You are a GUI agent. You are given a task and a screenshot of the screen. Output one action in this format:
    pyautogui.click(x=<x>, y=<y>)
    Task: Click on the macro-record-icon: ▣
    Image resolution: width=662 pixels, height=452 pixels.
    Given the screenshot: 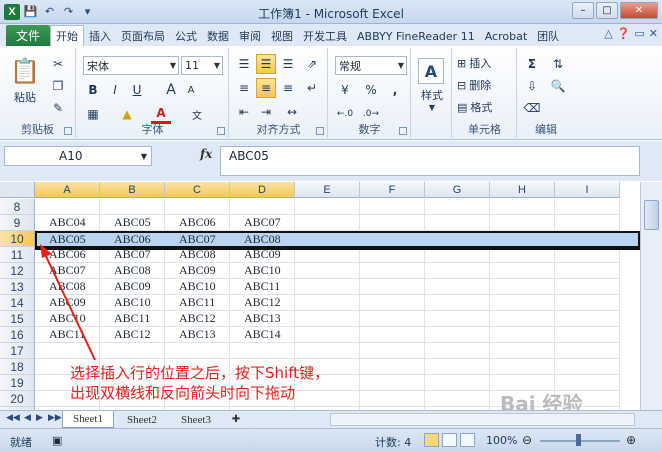 What is the action you would take?
    pyautogui.click(x=57, y=440)
    